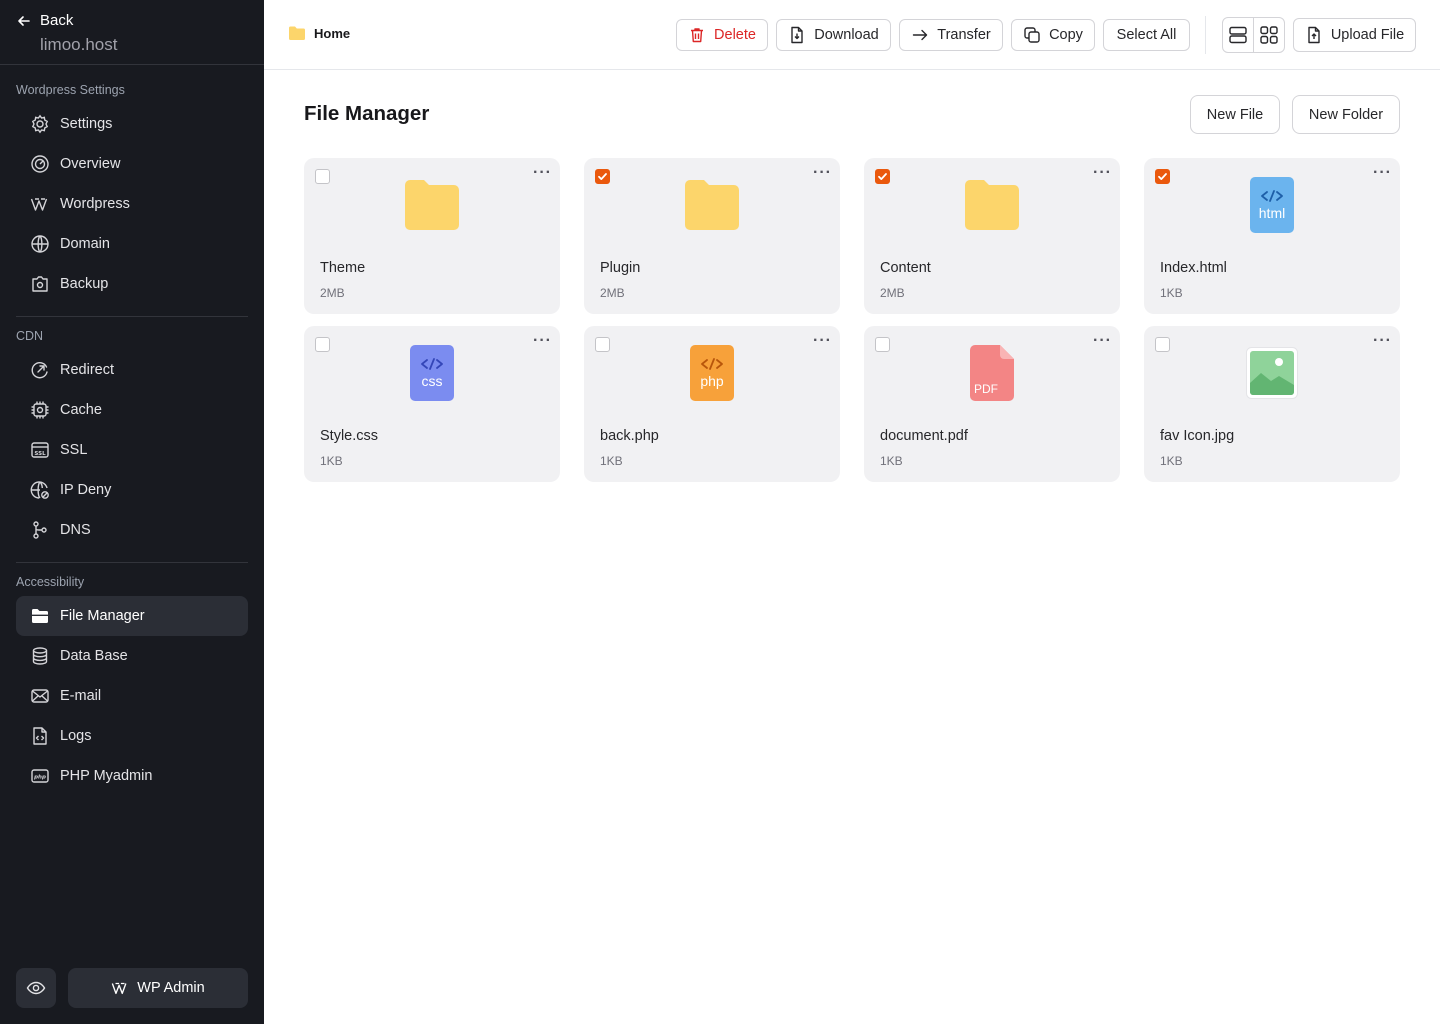 This screenshot has height=1024, width=1440. I want to click on file-card: ··· php back.php 1KB, so click(712, 404).